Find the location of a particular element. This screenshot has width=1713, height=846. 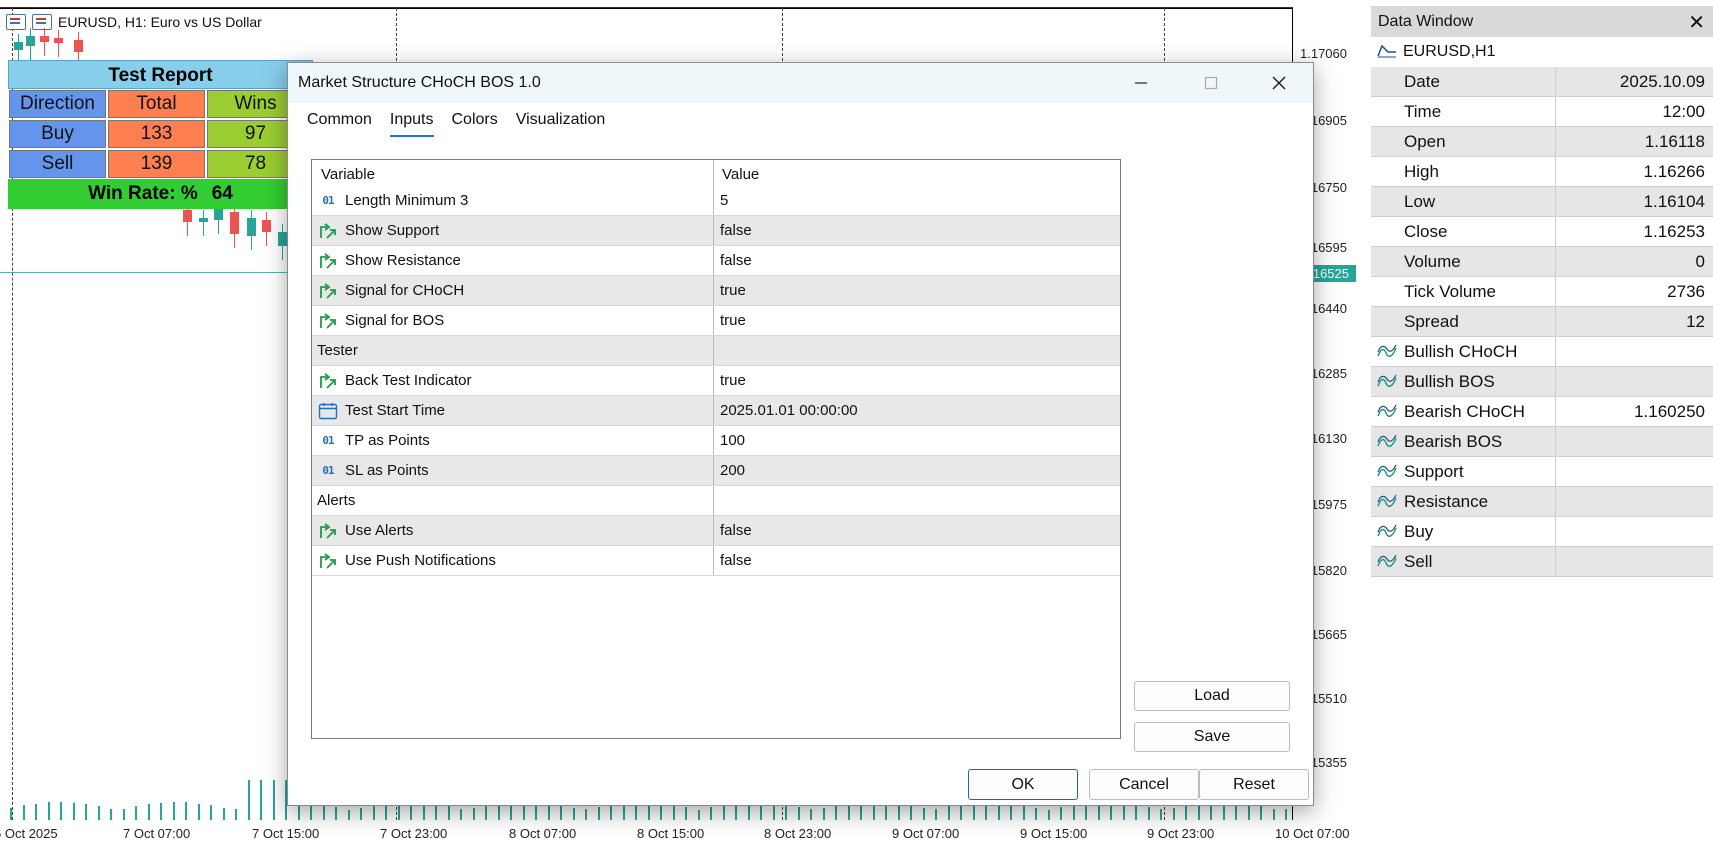

input-variable-label: SL as Points is located at coordinates (387, 470).